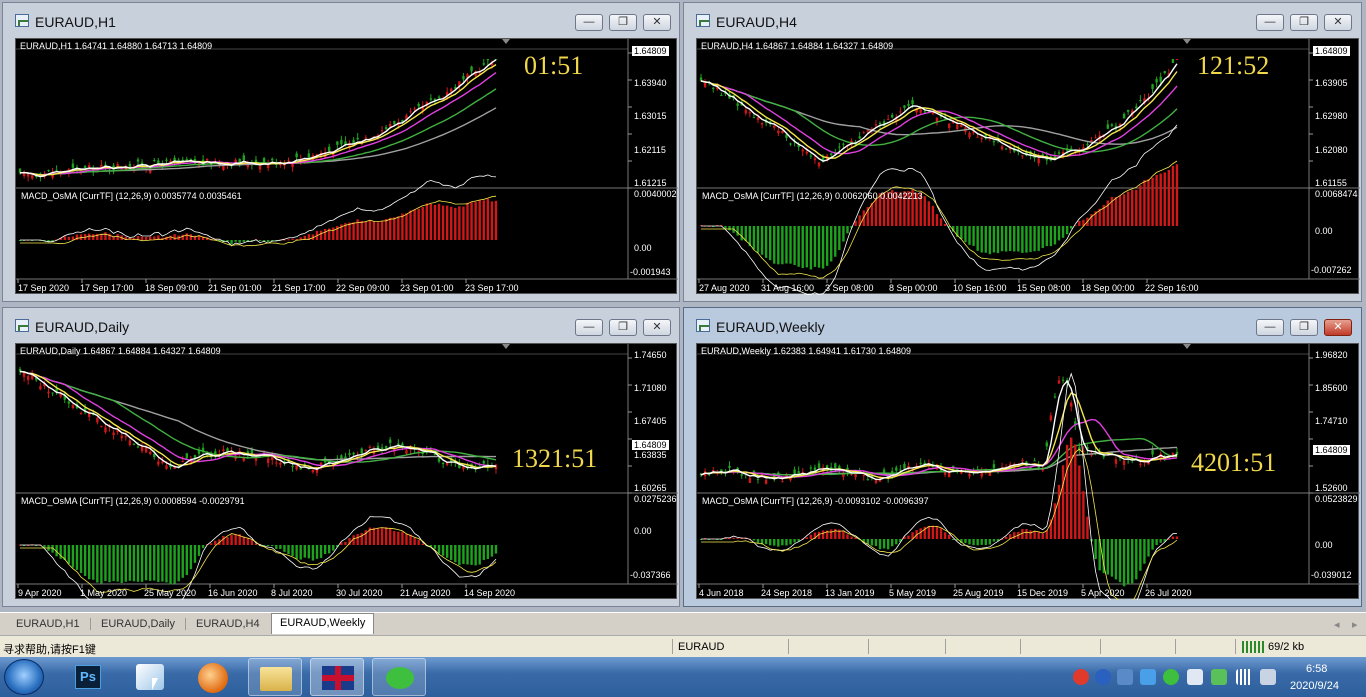 This screenshot has height=697, width=1366. Describe the element at coordinates (1244, 677) in the screenshot. I see `signal-tray-icon` at that location.